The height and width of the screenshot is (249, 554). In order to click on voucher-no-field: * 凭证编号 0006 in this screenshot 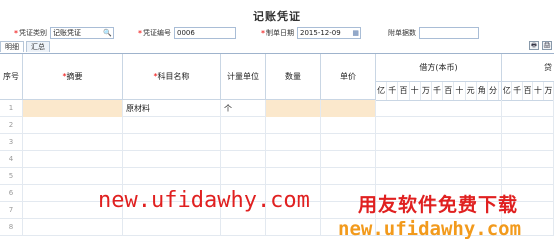, I will do `click(187, 33)`.